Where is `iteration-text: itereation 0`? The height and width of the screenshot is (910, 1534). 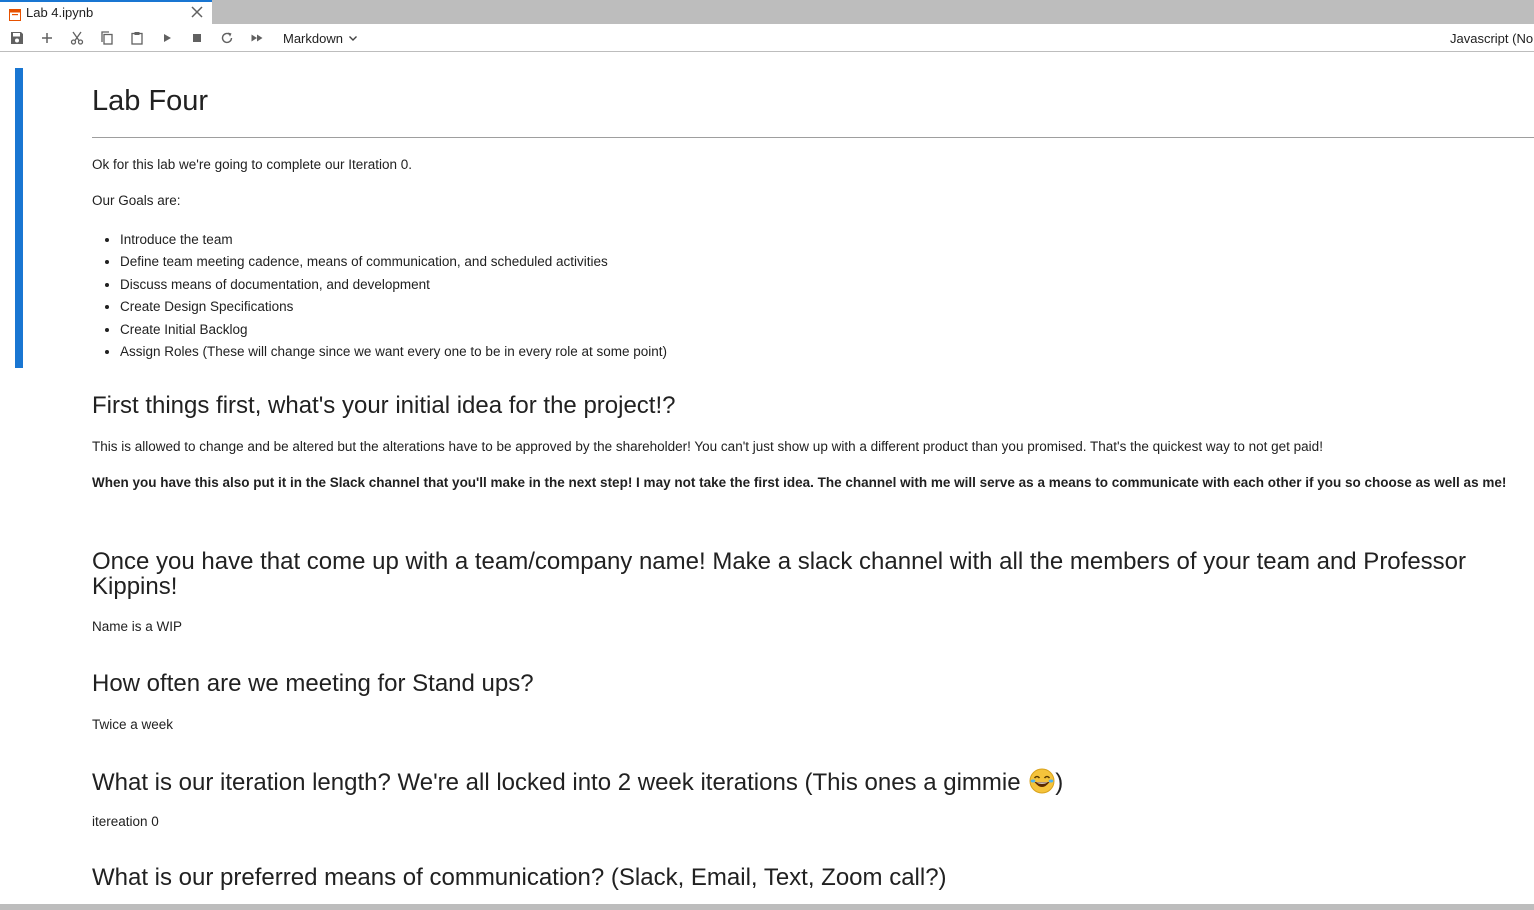
iteration-text: itereation 0 is located at coordinates (125, 821).